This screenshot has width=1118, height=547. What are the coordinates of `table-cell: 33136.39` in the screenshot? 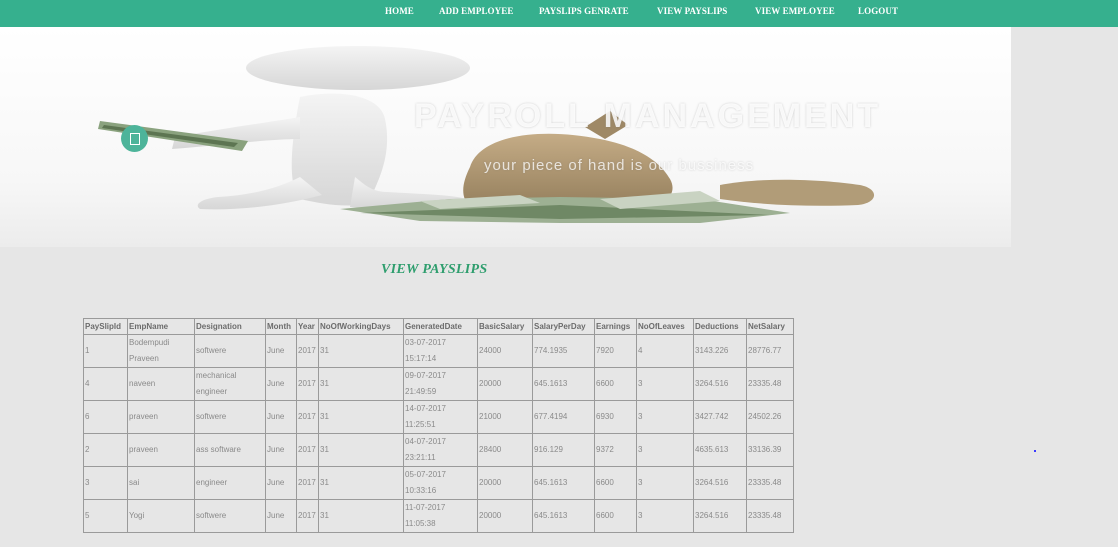 It's located at (770, 450).